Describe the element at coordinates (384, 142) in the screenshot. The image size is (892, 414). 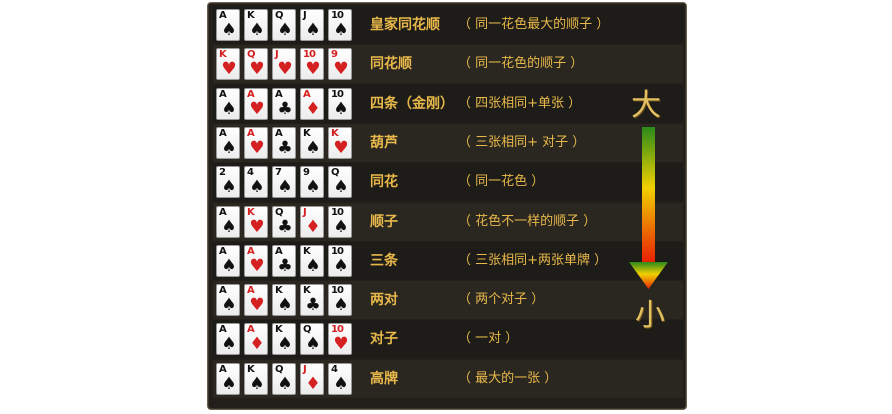
I see `hand-name: 葫芦` at that location.